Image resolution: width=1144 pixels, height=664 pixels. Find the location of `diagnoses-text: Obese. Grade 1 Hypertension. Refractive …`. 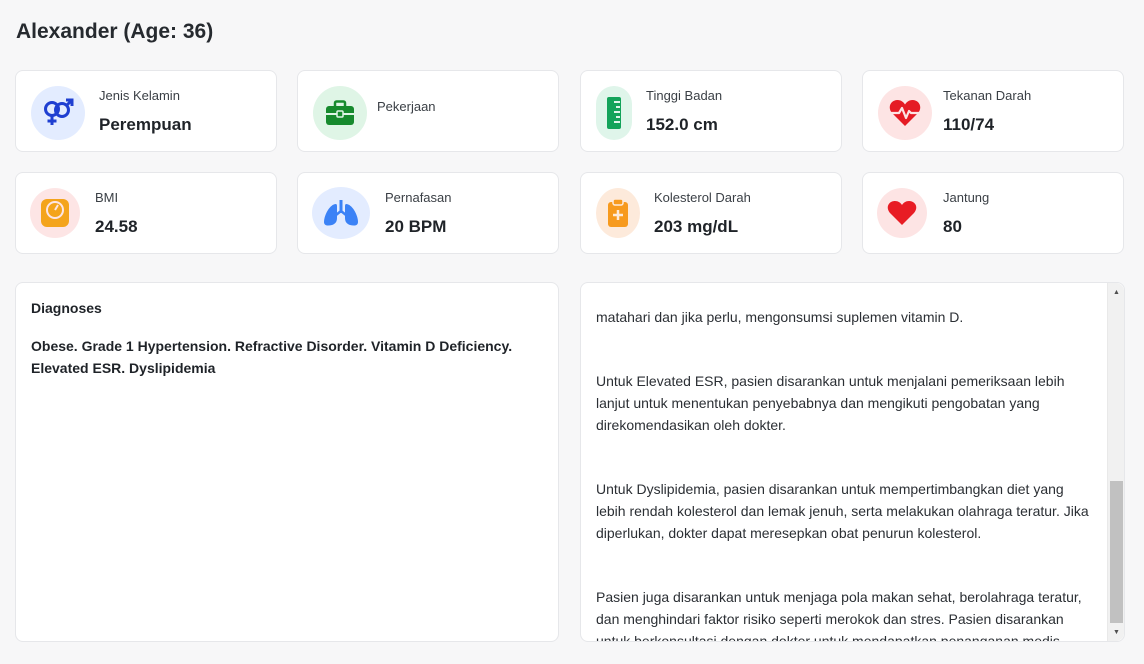

diagnoses-text: Obese. Grade 1 Hypertension. Refractive … is located at coordinates (272, 357).